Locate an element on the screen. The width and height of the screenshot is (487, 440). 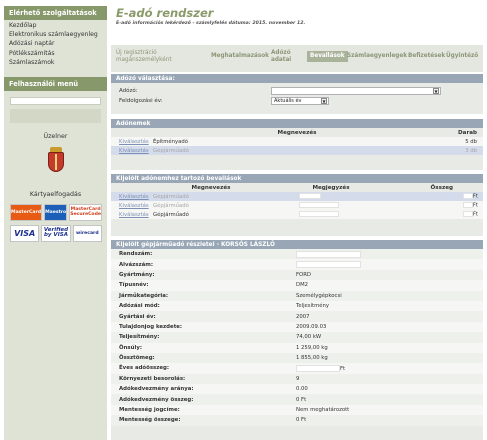
detail-value-cell: 74,00 kW is located at coordinates (389, 337).